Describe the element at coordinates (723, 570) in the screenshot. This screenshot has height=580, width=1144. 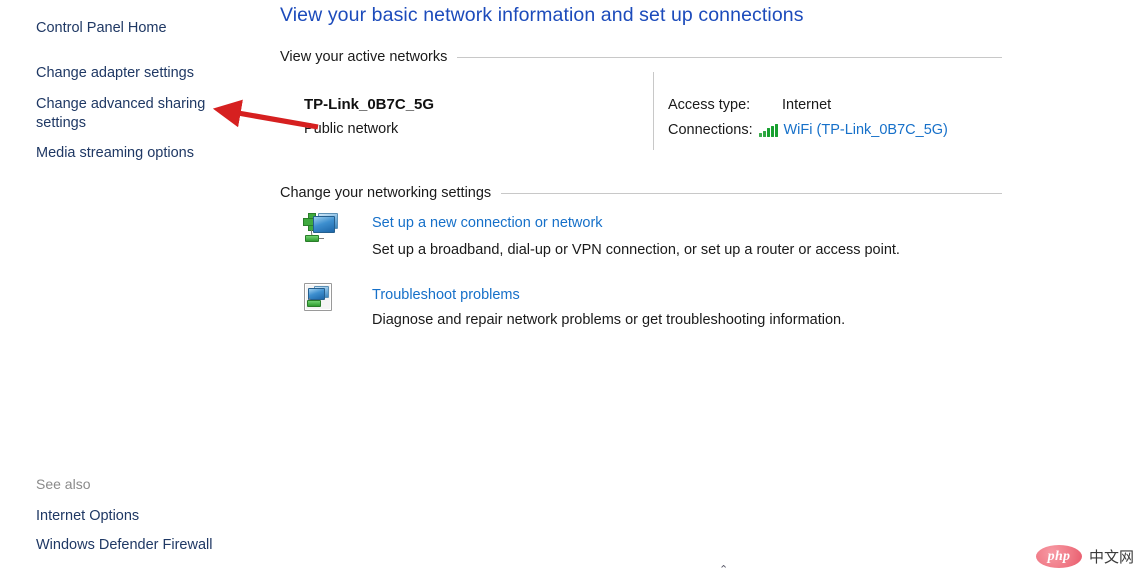
I see `scroll-up-chevron-icon: ⌃` at that location.